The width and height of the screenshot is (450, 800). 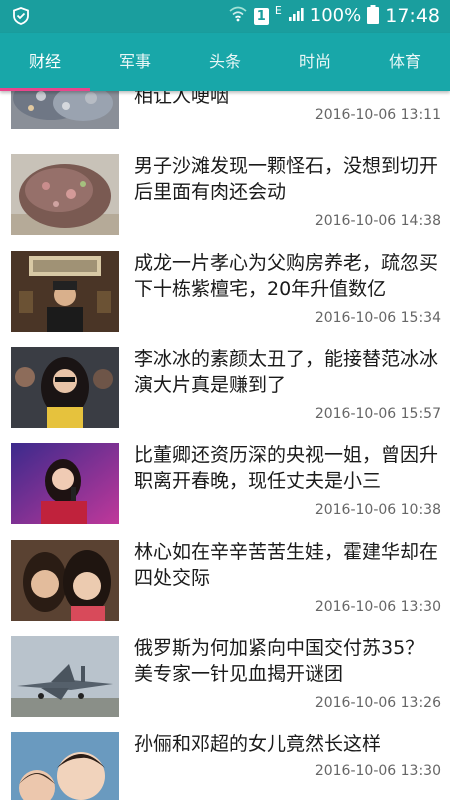 What do you see at coordinates (373, 16) in the screenshot?
I see `battery-icon` at bounding box center [373, 16].